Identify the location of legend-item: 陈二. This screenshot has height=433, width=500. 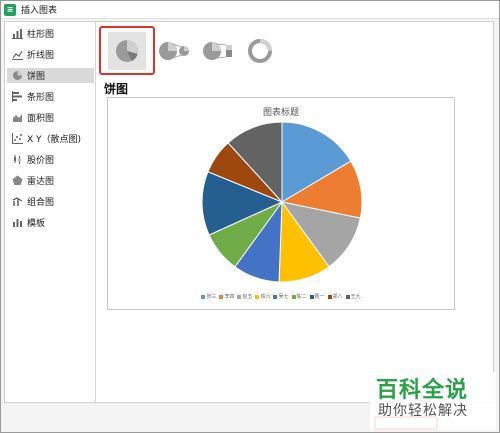
(299, 296).